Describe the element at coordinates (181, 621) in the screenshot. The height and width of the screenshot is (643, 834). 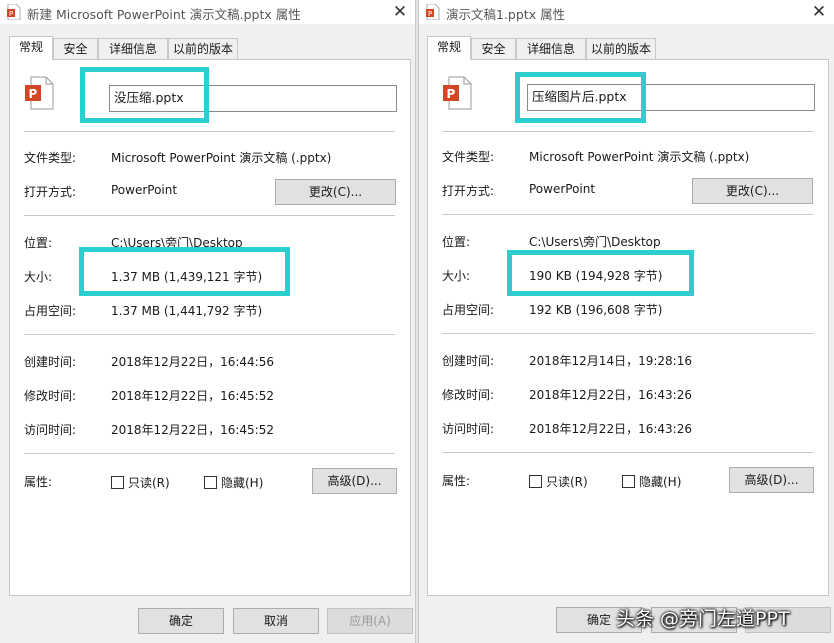
I see `ok-button: 确定` at that location.